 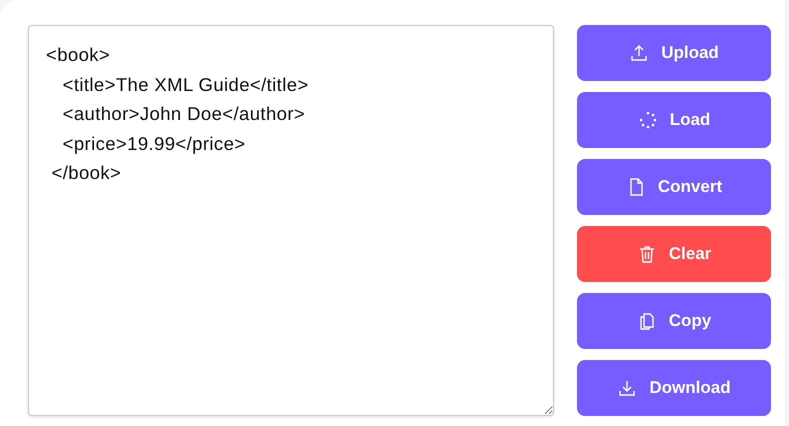 What do you see at coordinates (674, 254) in the screenshot?
I see `action-button: Clear` at bounding box center [674, 254].